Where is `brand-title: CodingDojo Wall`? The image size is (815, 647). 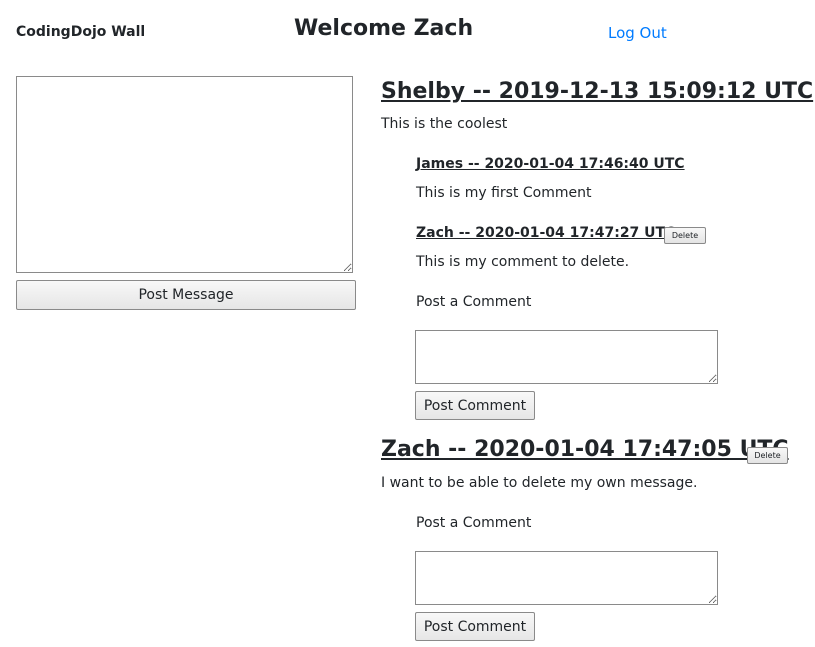
brand-title: CodingDojo Wall is located at coordinates (81, 32).